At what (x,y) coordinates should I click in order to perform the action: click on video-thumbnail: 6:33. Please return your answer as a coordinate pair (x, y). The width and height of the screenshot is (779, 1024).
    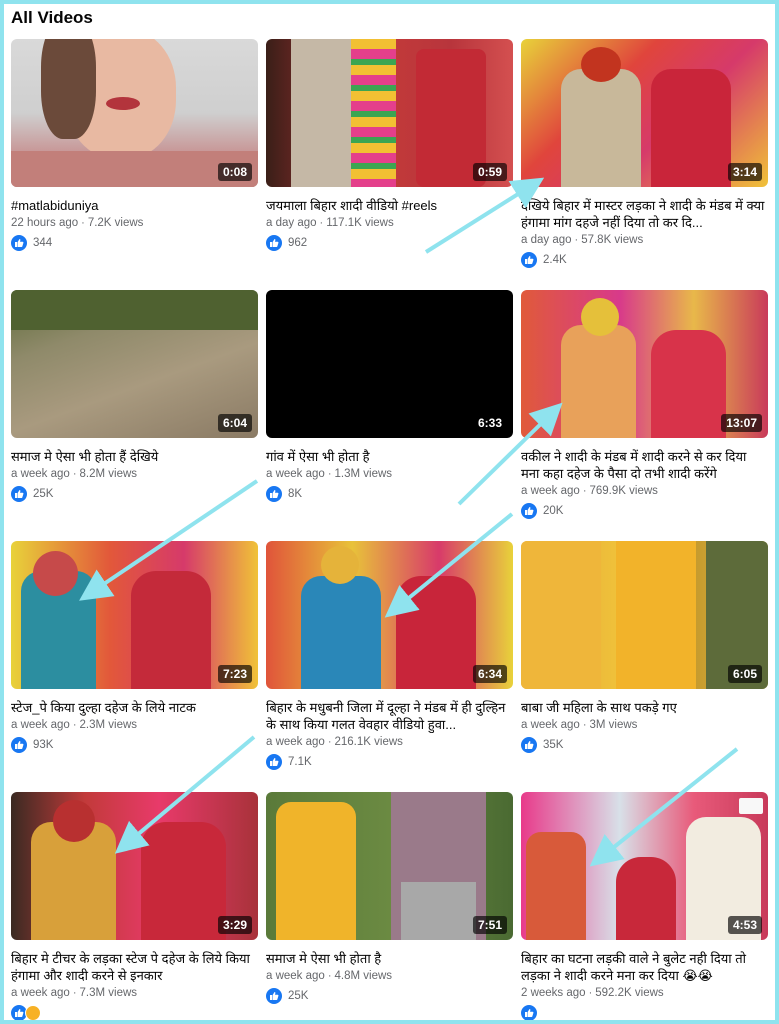
    Looking at the image, I should click on (389, 364).